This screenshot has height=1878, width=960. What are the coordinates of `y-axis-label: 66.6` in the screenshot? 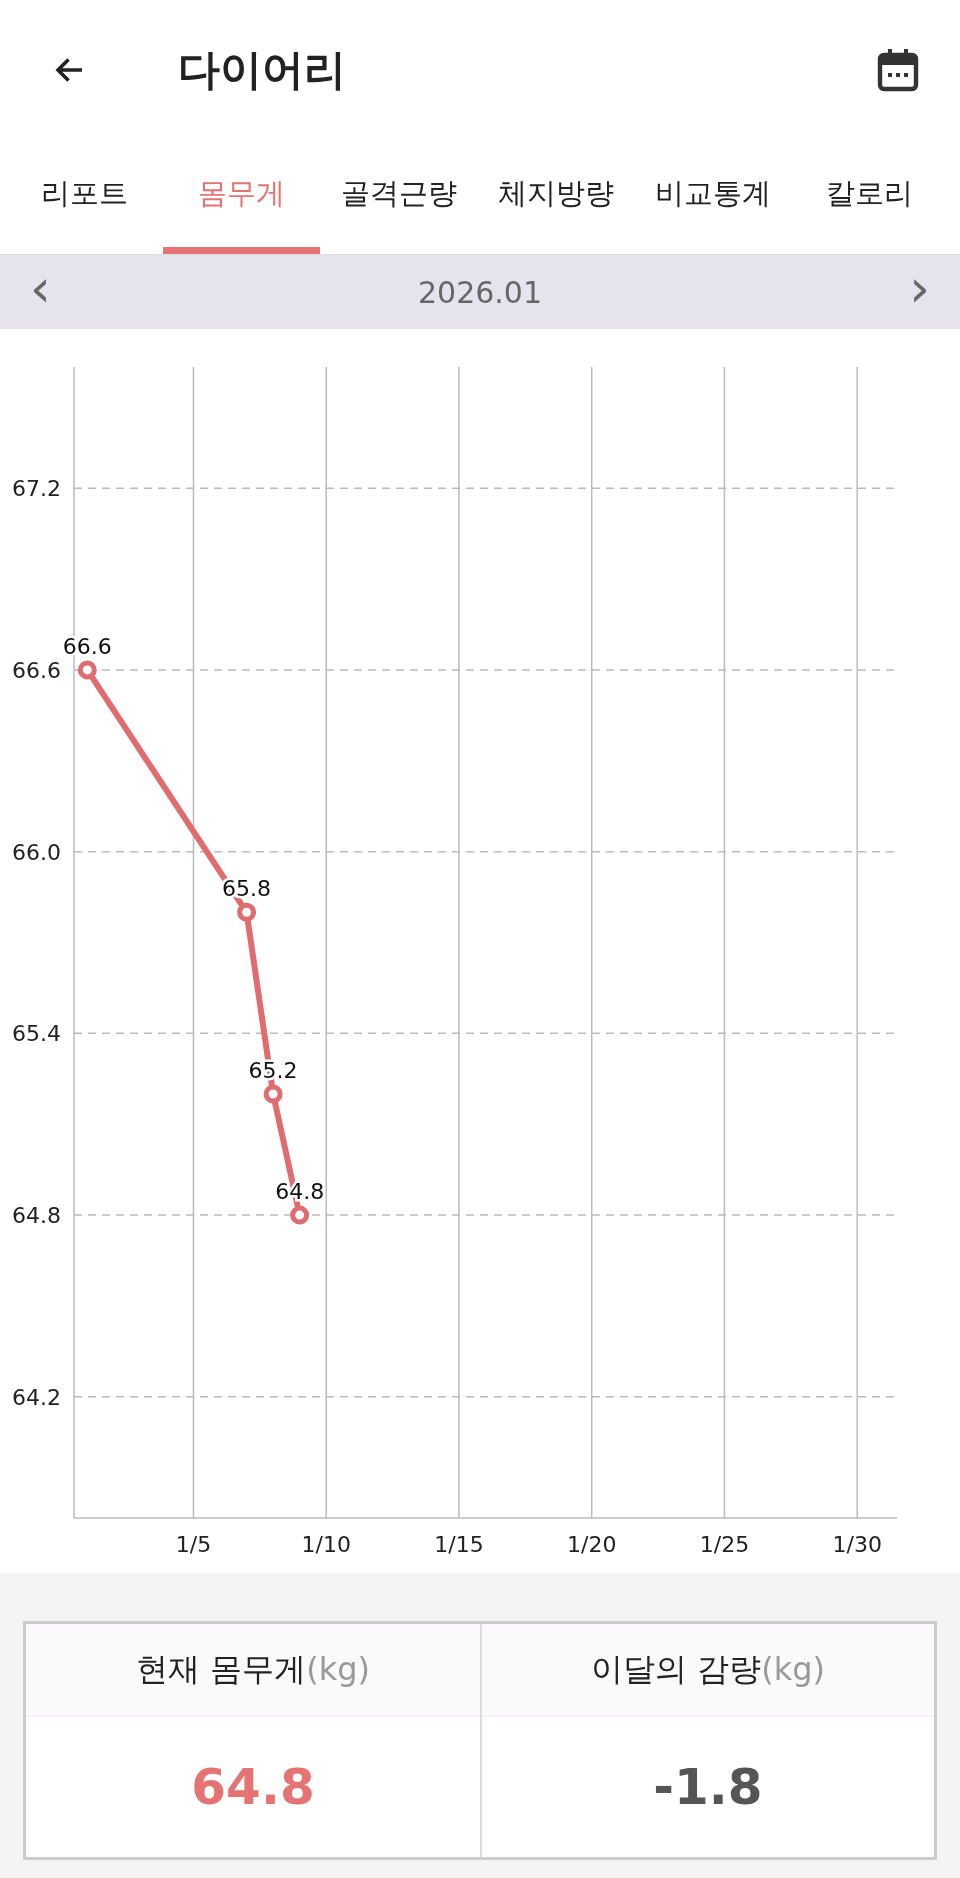 It's located at (36, 670).